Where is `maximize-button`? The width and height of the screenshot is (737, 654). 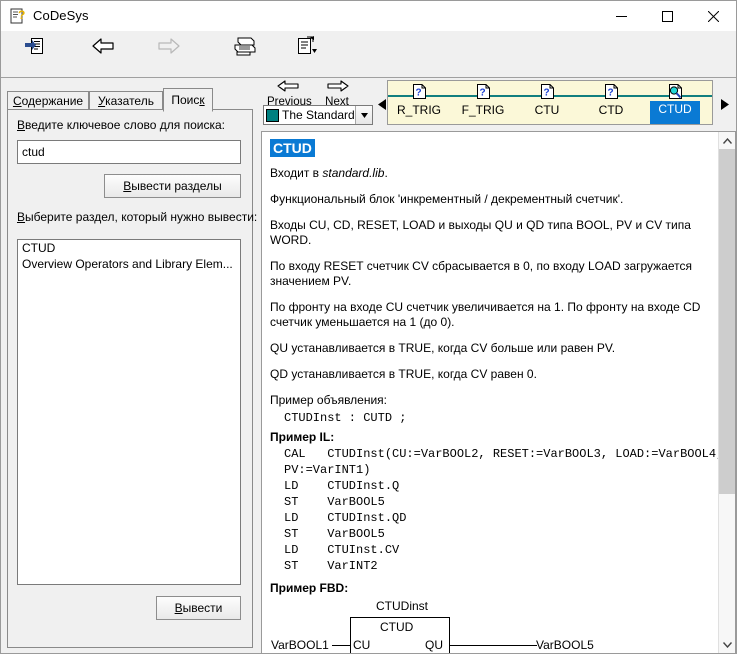
maximize-button is located at coordinates (667, 16).